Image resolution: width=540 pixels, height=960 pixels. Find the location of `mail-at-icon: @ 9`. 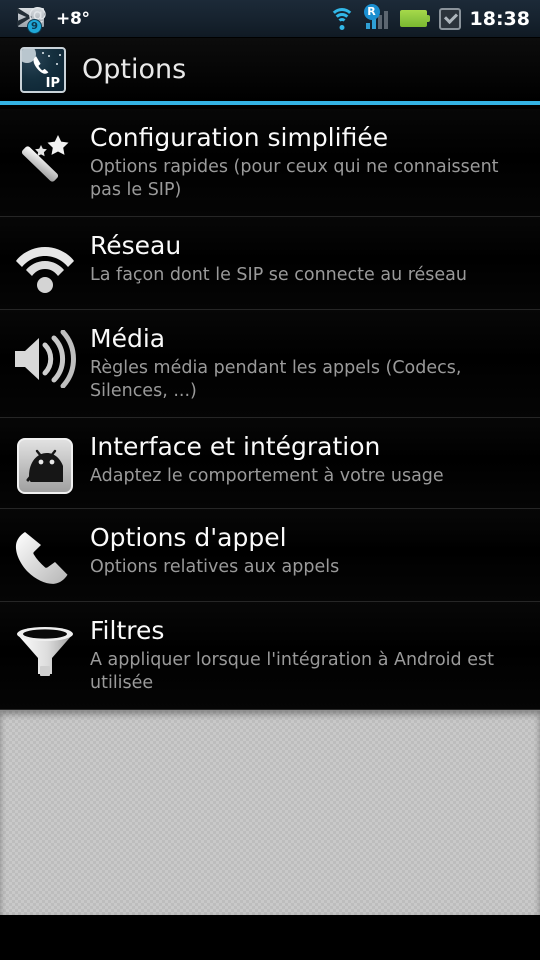

mail-at-icon: @ 9 is located at coordinates (31, 19).